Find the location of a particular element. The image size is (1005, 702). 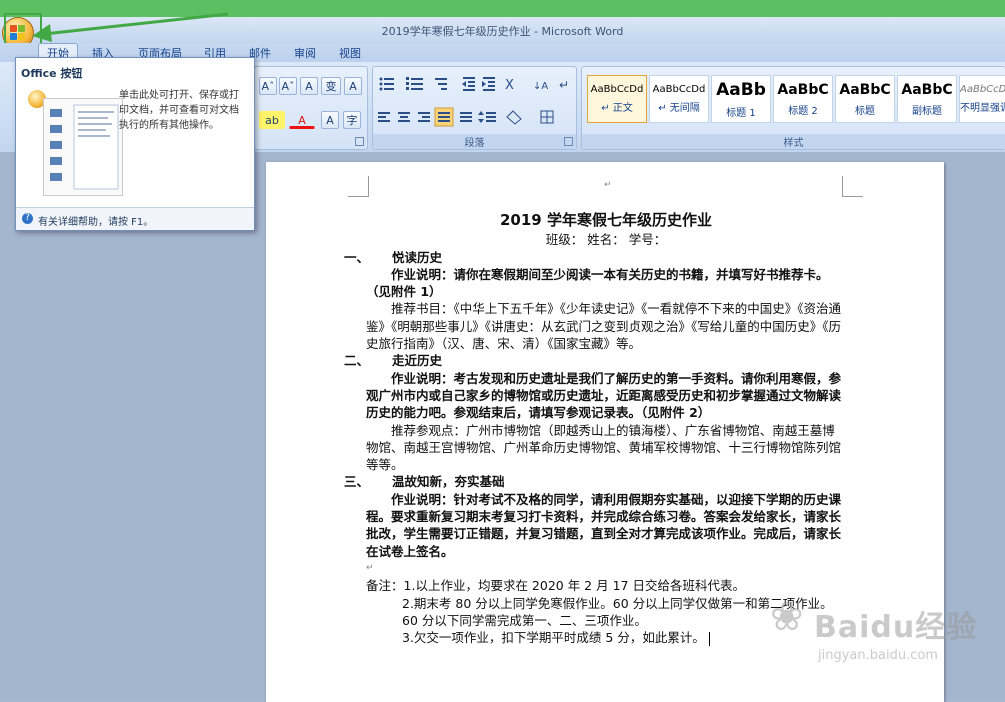

style-heading-1: AaBb 标题 1 is located at coordinates (741, 99).